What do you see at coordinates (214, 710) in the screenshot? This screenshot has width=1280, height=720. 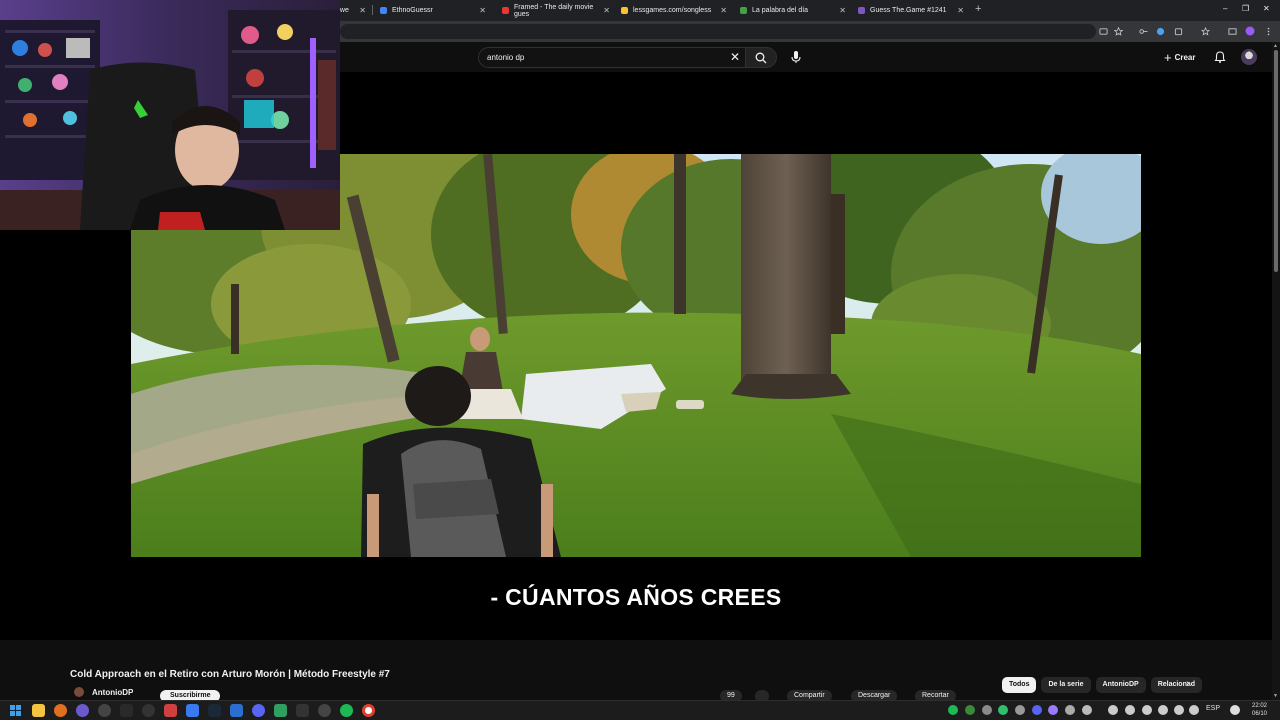 I see `steam-icon` at bounding box center [214, 710].